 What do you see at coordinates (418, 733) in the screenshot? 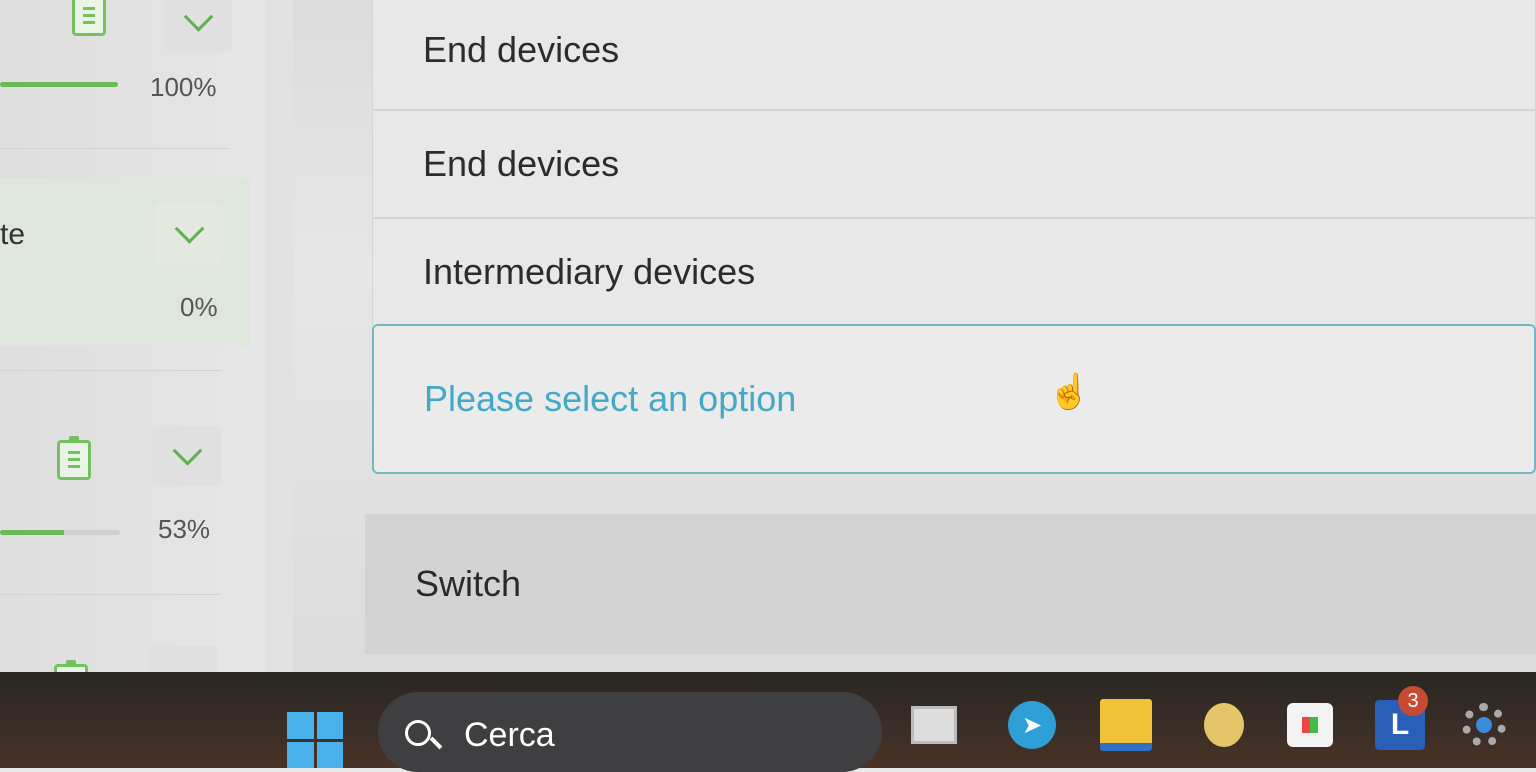
I see `search-icon` at bounding box center [418, 733].